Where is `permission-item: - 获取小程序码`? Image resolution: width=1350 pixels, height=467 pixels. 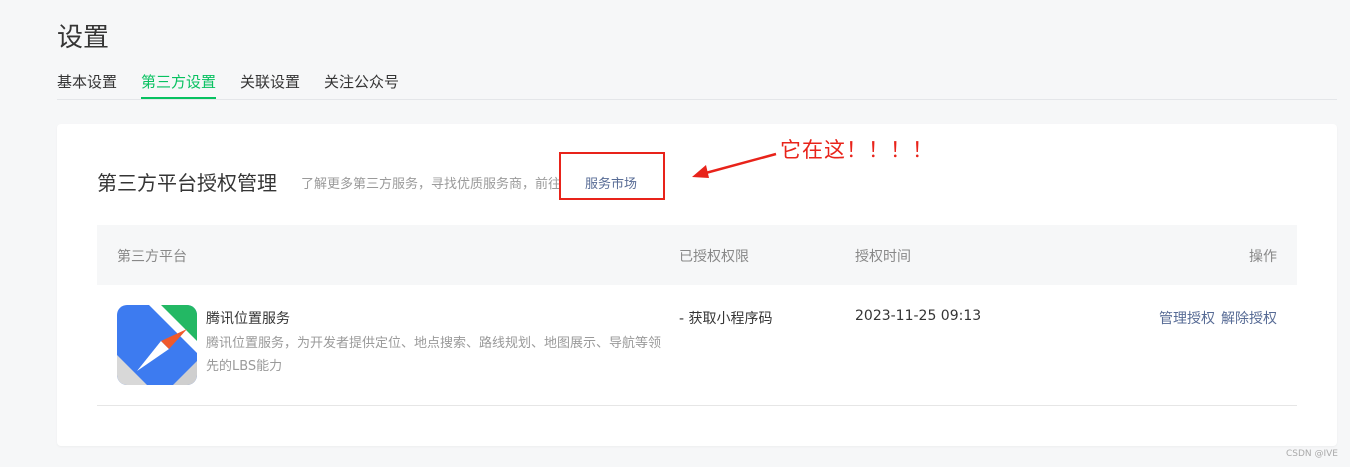 permission-item: - 获取小程序码 is located at coordinates (726, 319).